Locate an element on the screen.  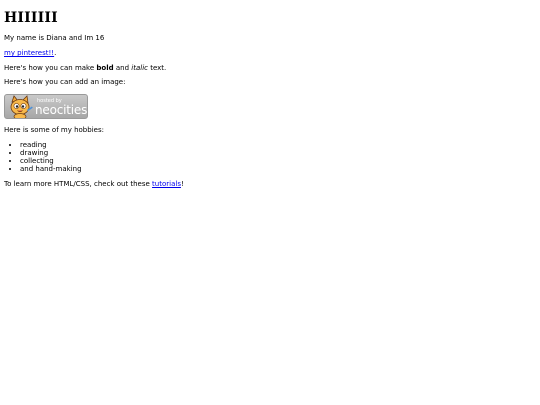
formatting-prefix: Here's how you can make is located at coordinates (50, 68).